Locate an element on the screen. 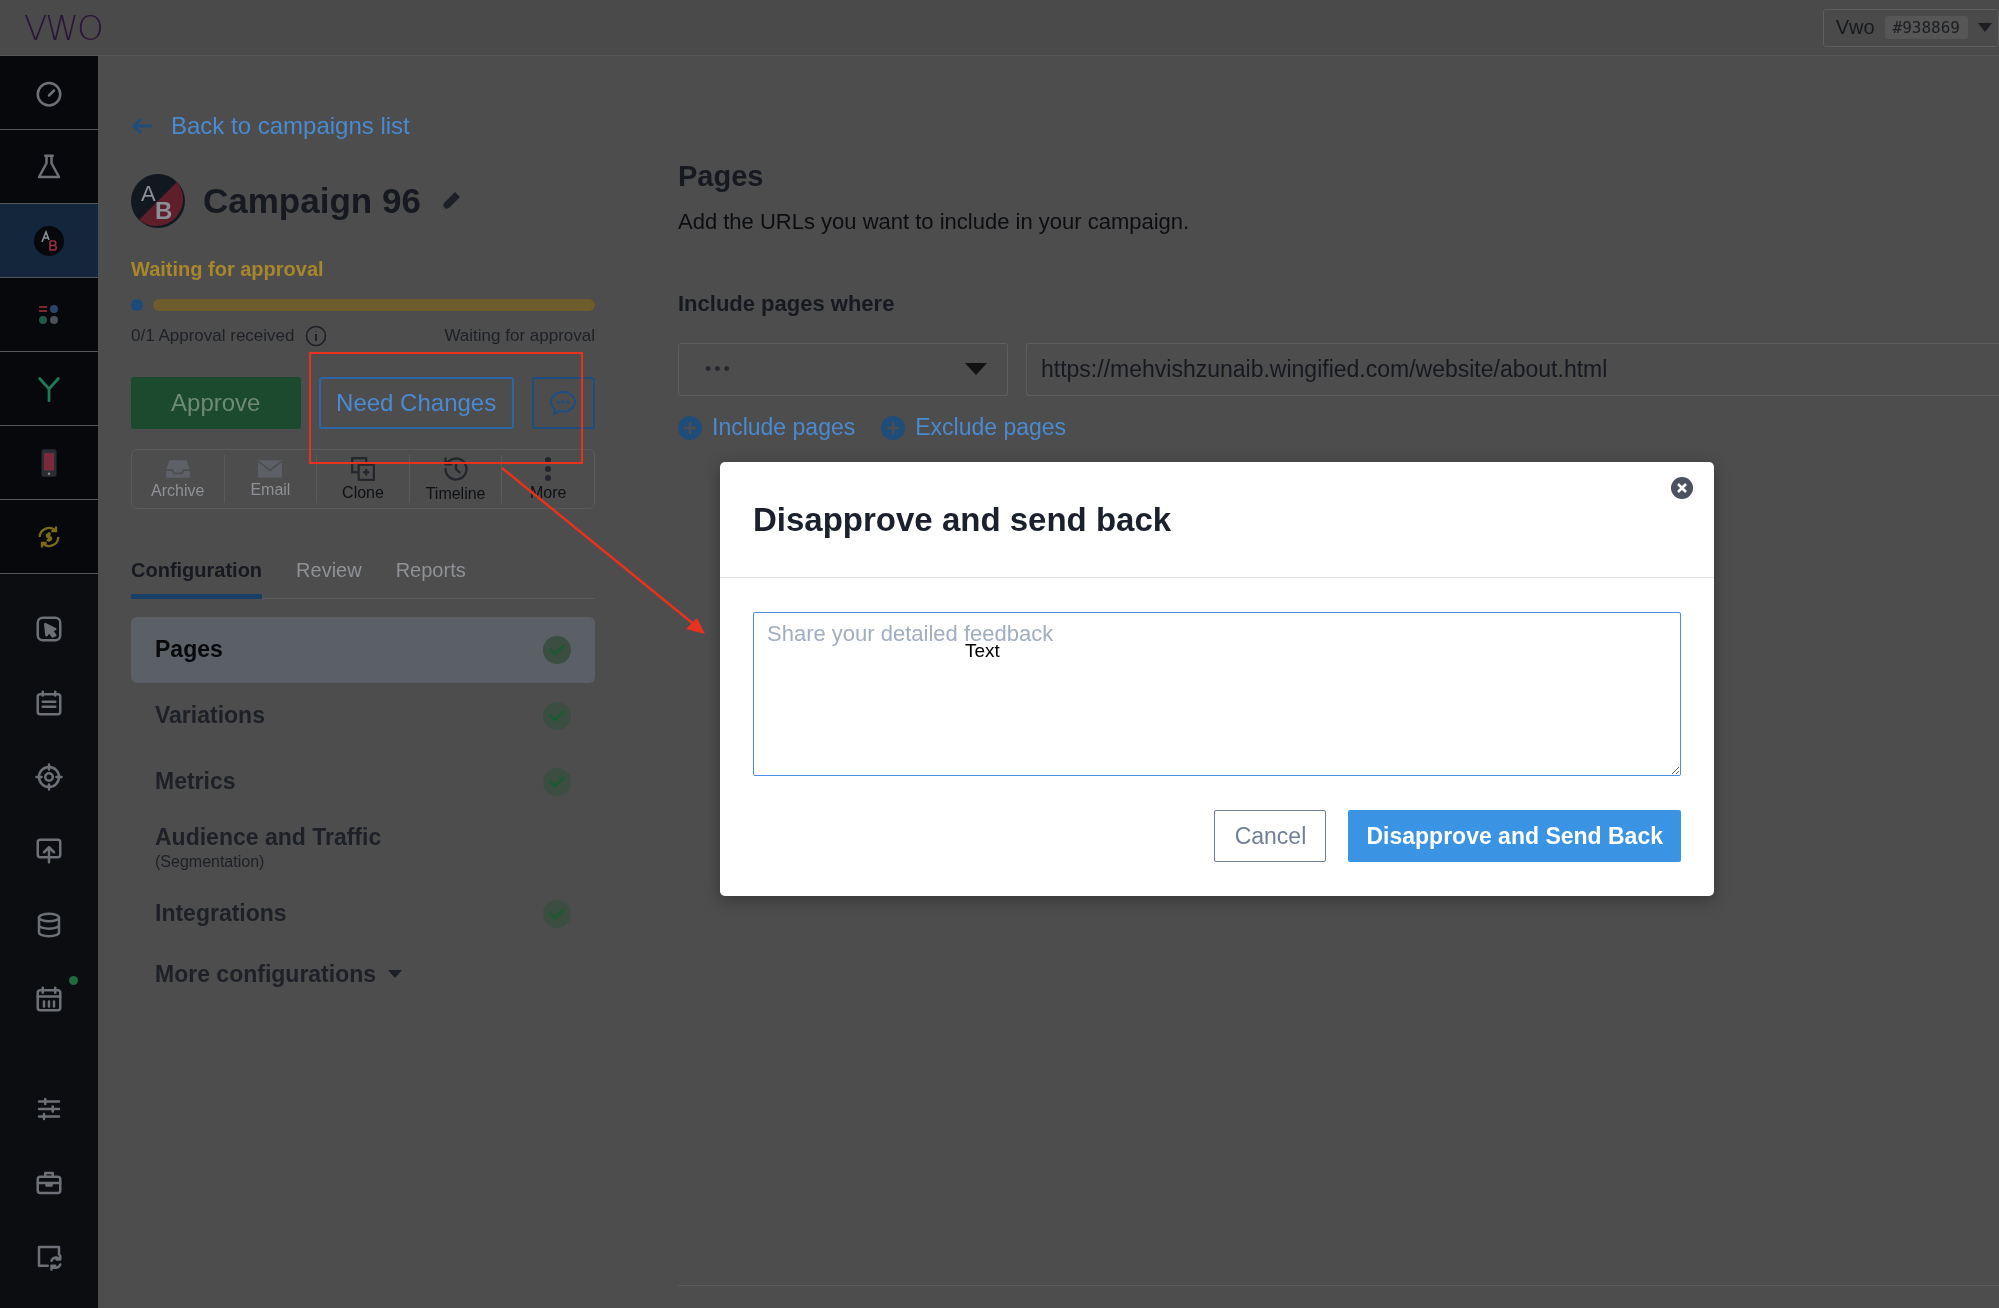  approve-button: Approve is located at coordinates (216, 403).